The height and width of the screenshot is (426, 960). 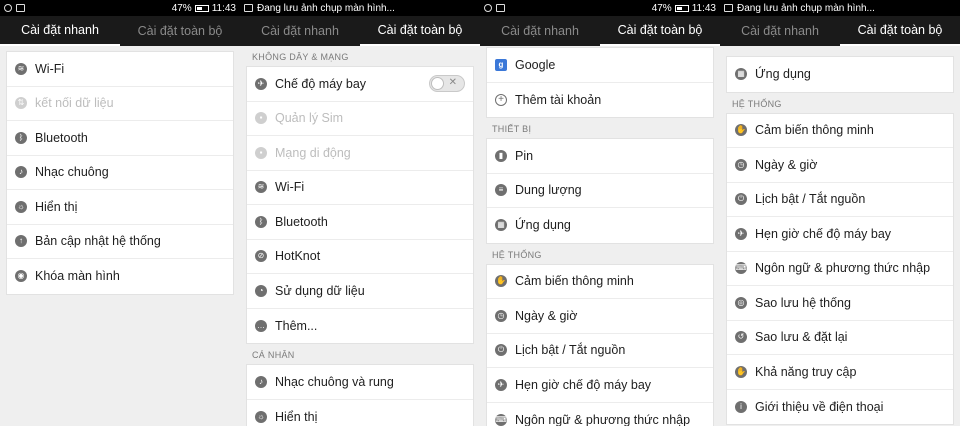 I want to click on setting-backup-reset: ↺ Sao lưu & đặt lại, so click(x=840, y=338).